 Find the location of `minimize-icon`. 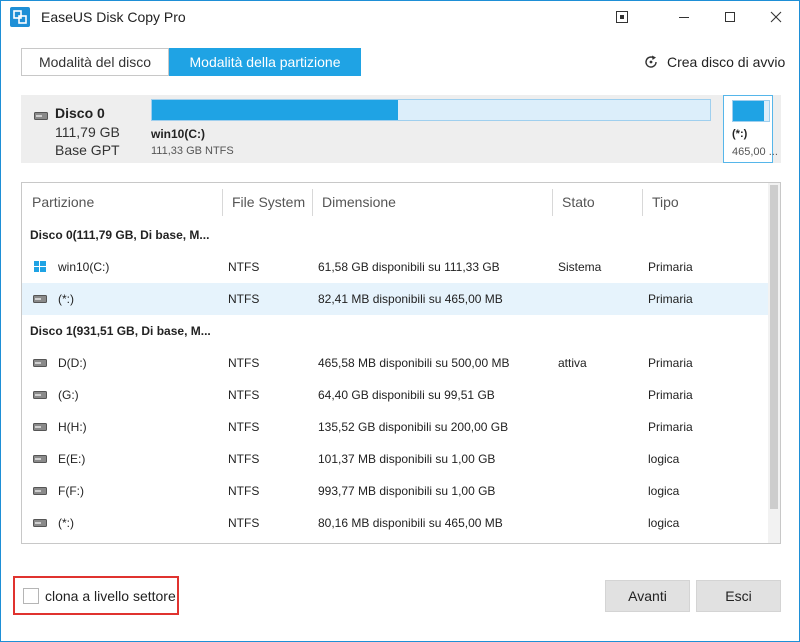

minimize-icon is located at coordinates (684, 17).